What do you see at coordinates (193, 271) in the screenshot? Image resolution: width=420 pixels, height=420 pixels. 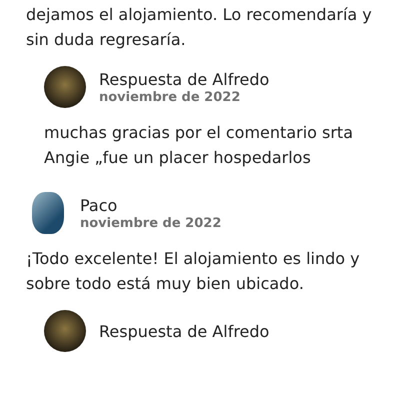 I see `review-text: ¡Todo excelente! El alojamiento es lindo y sobre todo está muy bien ubicado.` at bounding box center [193, 271].